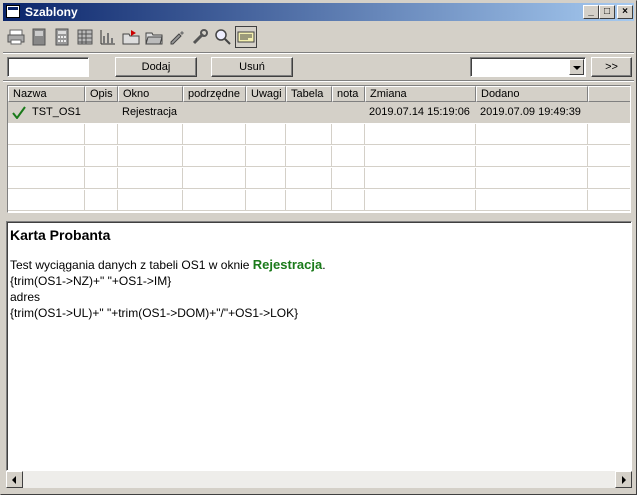 This screenshot has height=495, width=637. Describe the element at coordinates (607, 12) in the screenshot. I see `maximize-button: □` at that location.